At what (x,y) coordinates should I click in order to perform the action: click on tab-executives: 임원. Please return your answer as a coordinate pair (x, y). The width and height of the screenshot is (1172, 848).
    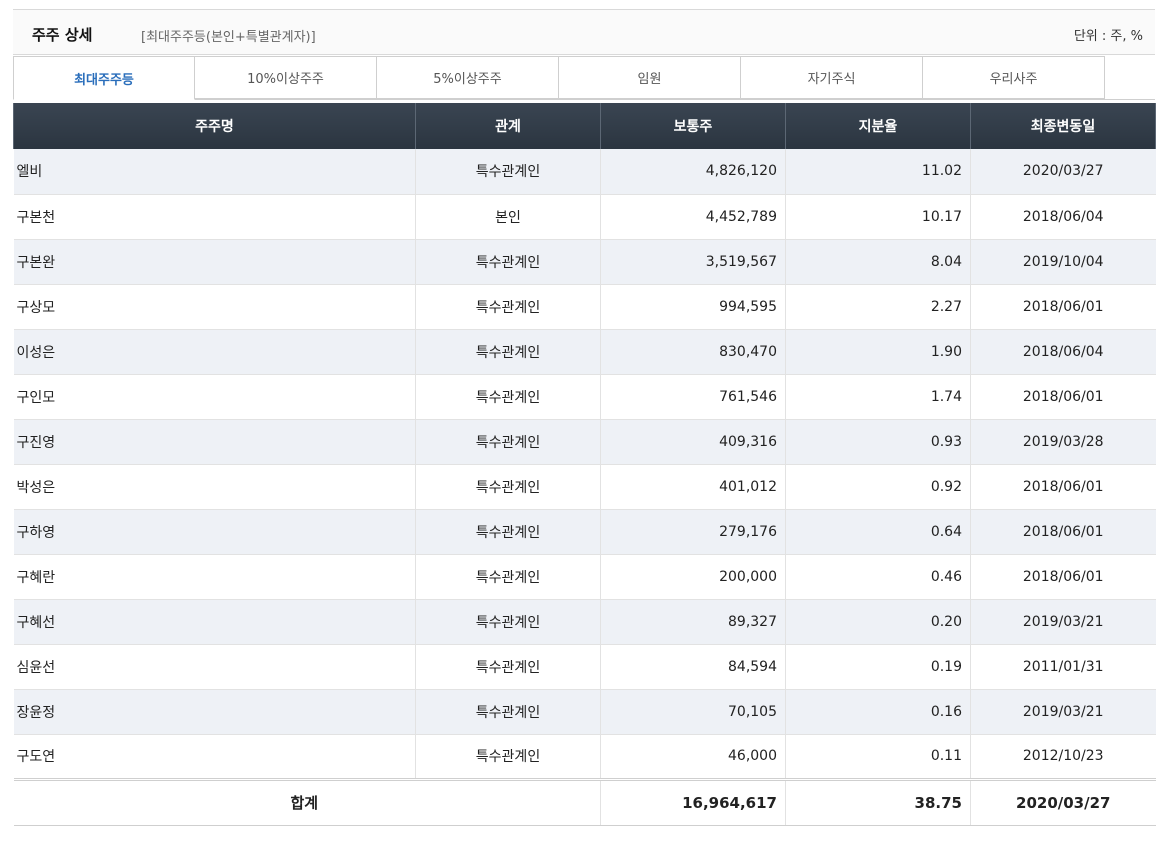
    Looking at the image, I should click on (650, 77).